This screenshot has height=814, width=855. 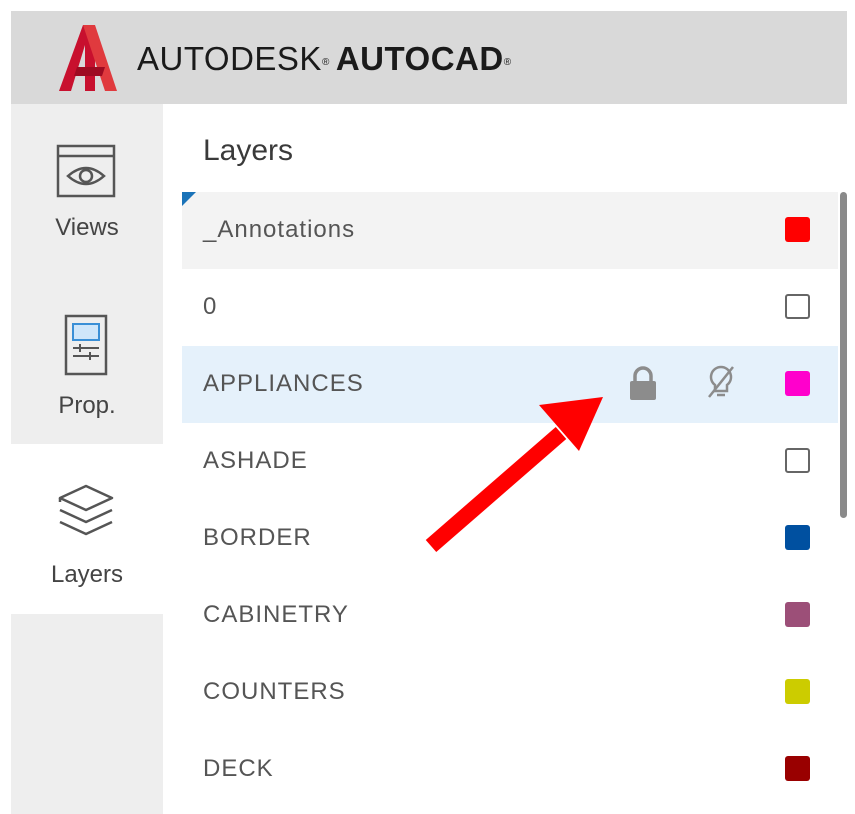 I want to click on rail-item-layers: Layers, so click(x=87, y=529).